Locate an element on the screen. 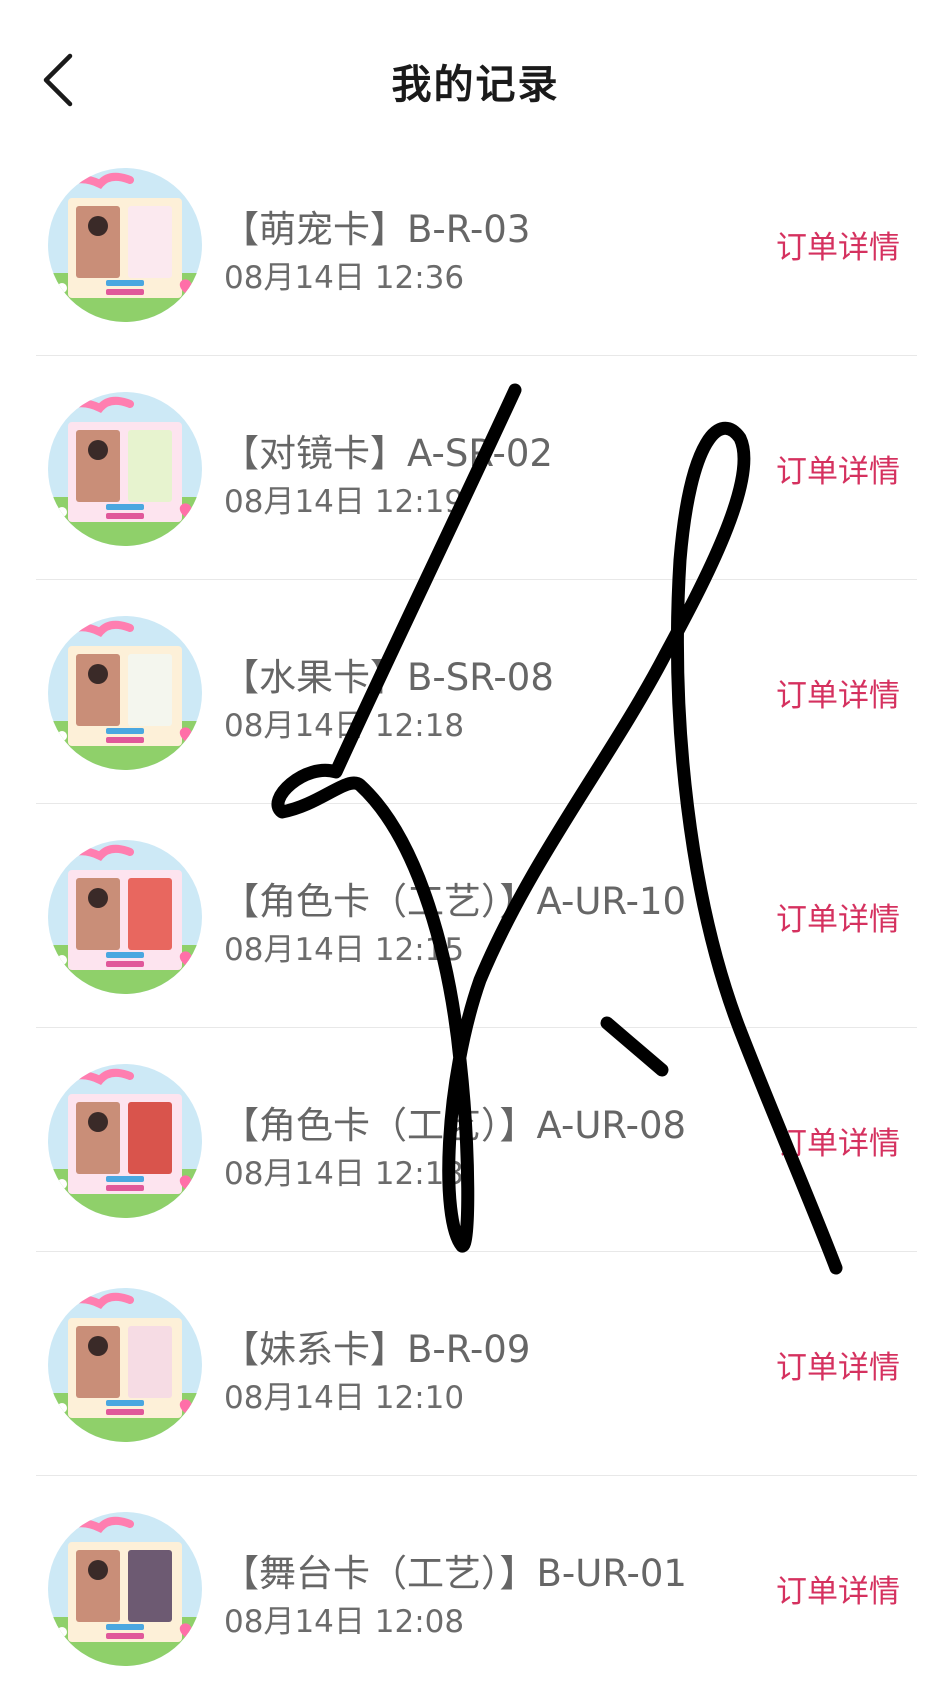 The width and height of the screenshot is (951, 1707). record-time: 08月14日 12:10 is located at coordinates (344, 1398).